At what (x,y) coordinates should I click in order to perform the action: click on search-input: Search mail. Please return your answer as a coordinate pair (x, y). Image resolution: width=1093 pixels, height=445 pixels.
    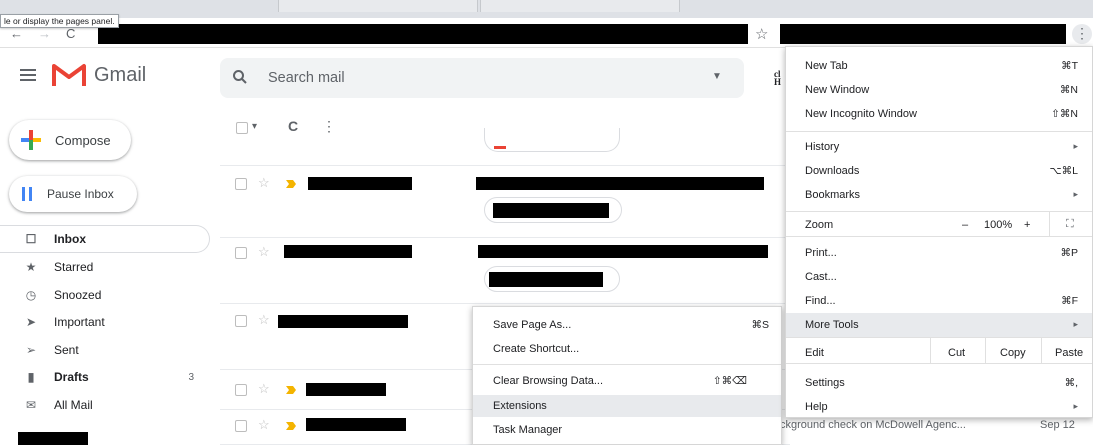
    Looking at the image, I should click on (306, 78).